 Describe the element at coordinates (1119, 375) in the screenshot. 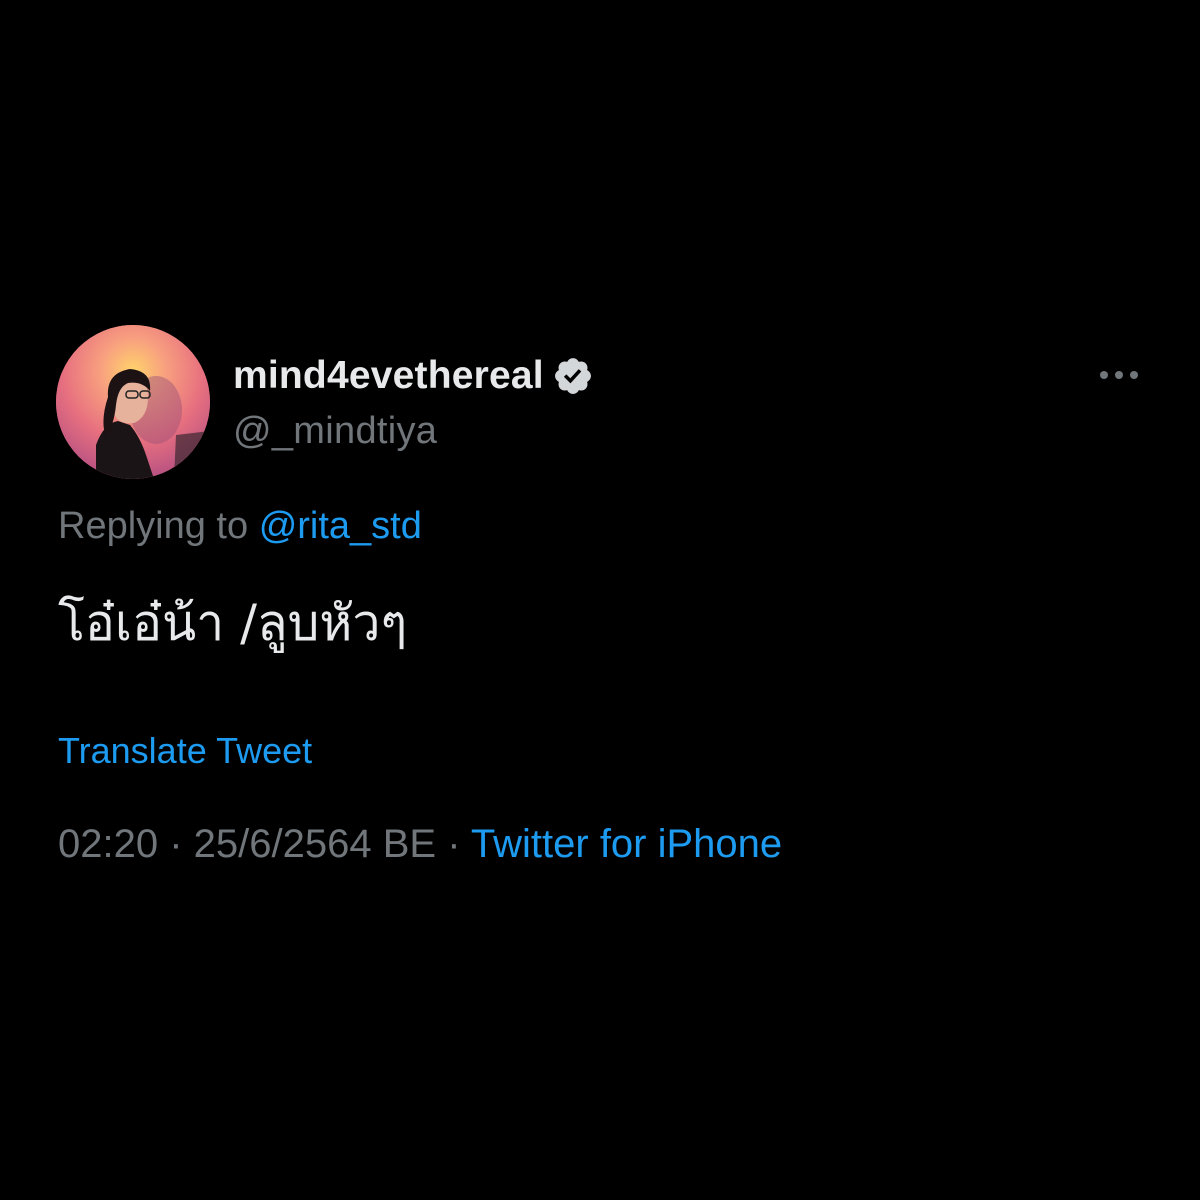

I see `more-options-icon` at that location.